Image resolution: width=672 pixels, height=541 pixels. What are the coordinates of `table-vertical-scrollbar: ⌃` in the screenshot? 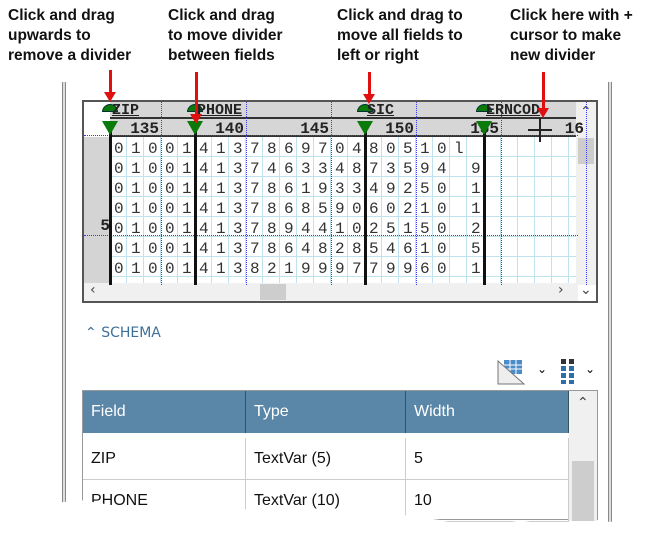 It's located at (583, 456).